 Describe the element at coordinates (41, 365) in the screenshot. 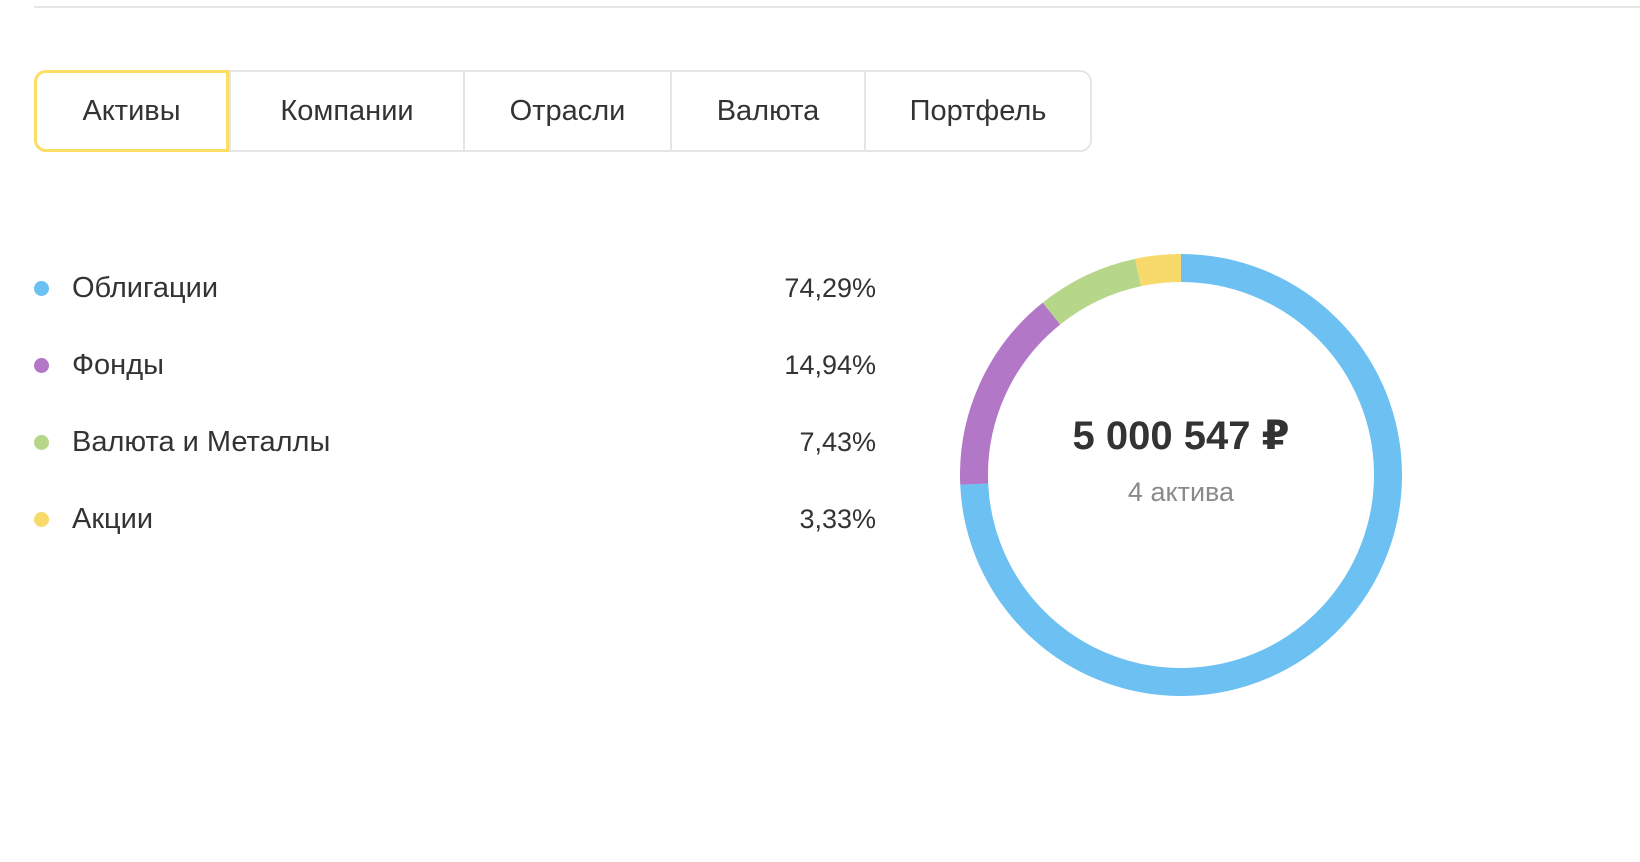

I see `legend-dot-funds` at that location.